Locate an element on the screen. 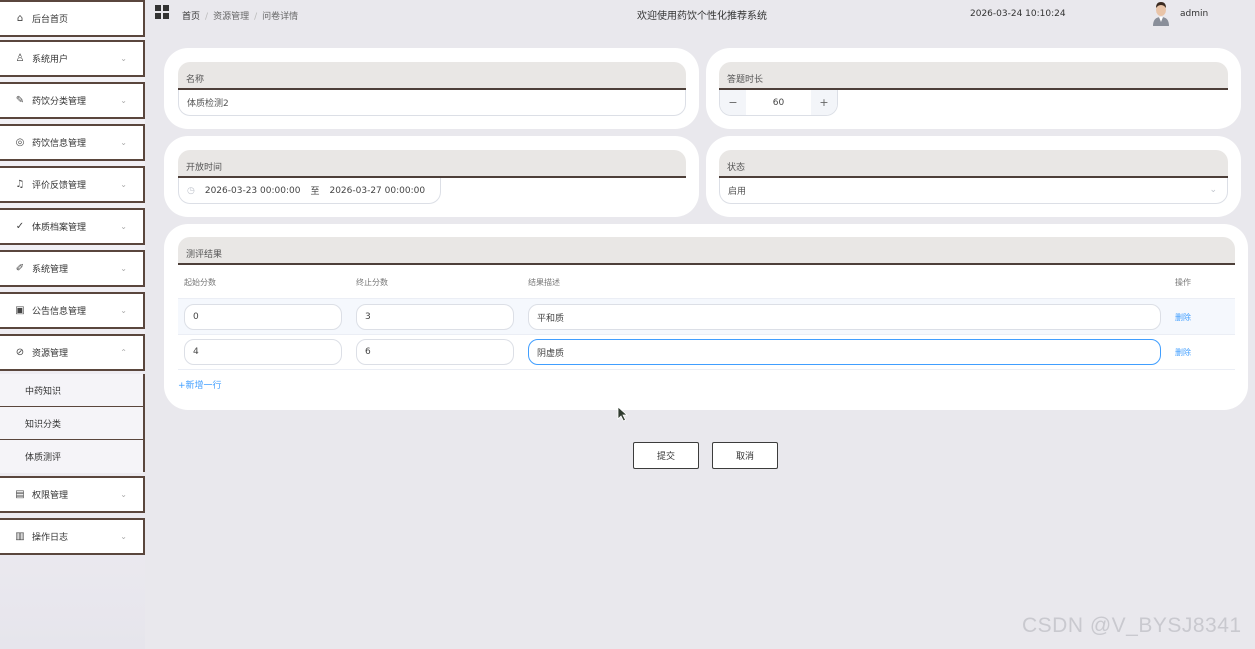 This screenshot has width=1255, height=649. mouse-cursor-icon is located at coordinates (623, 414).